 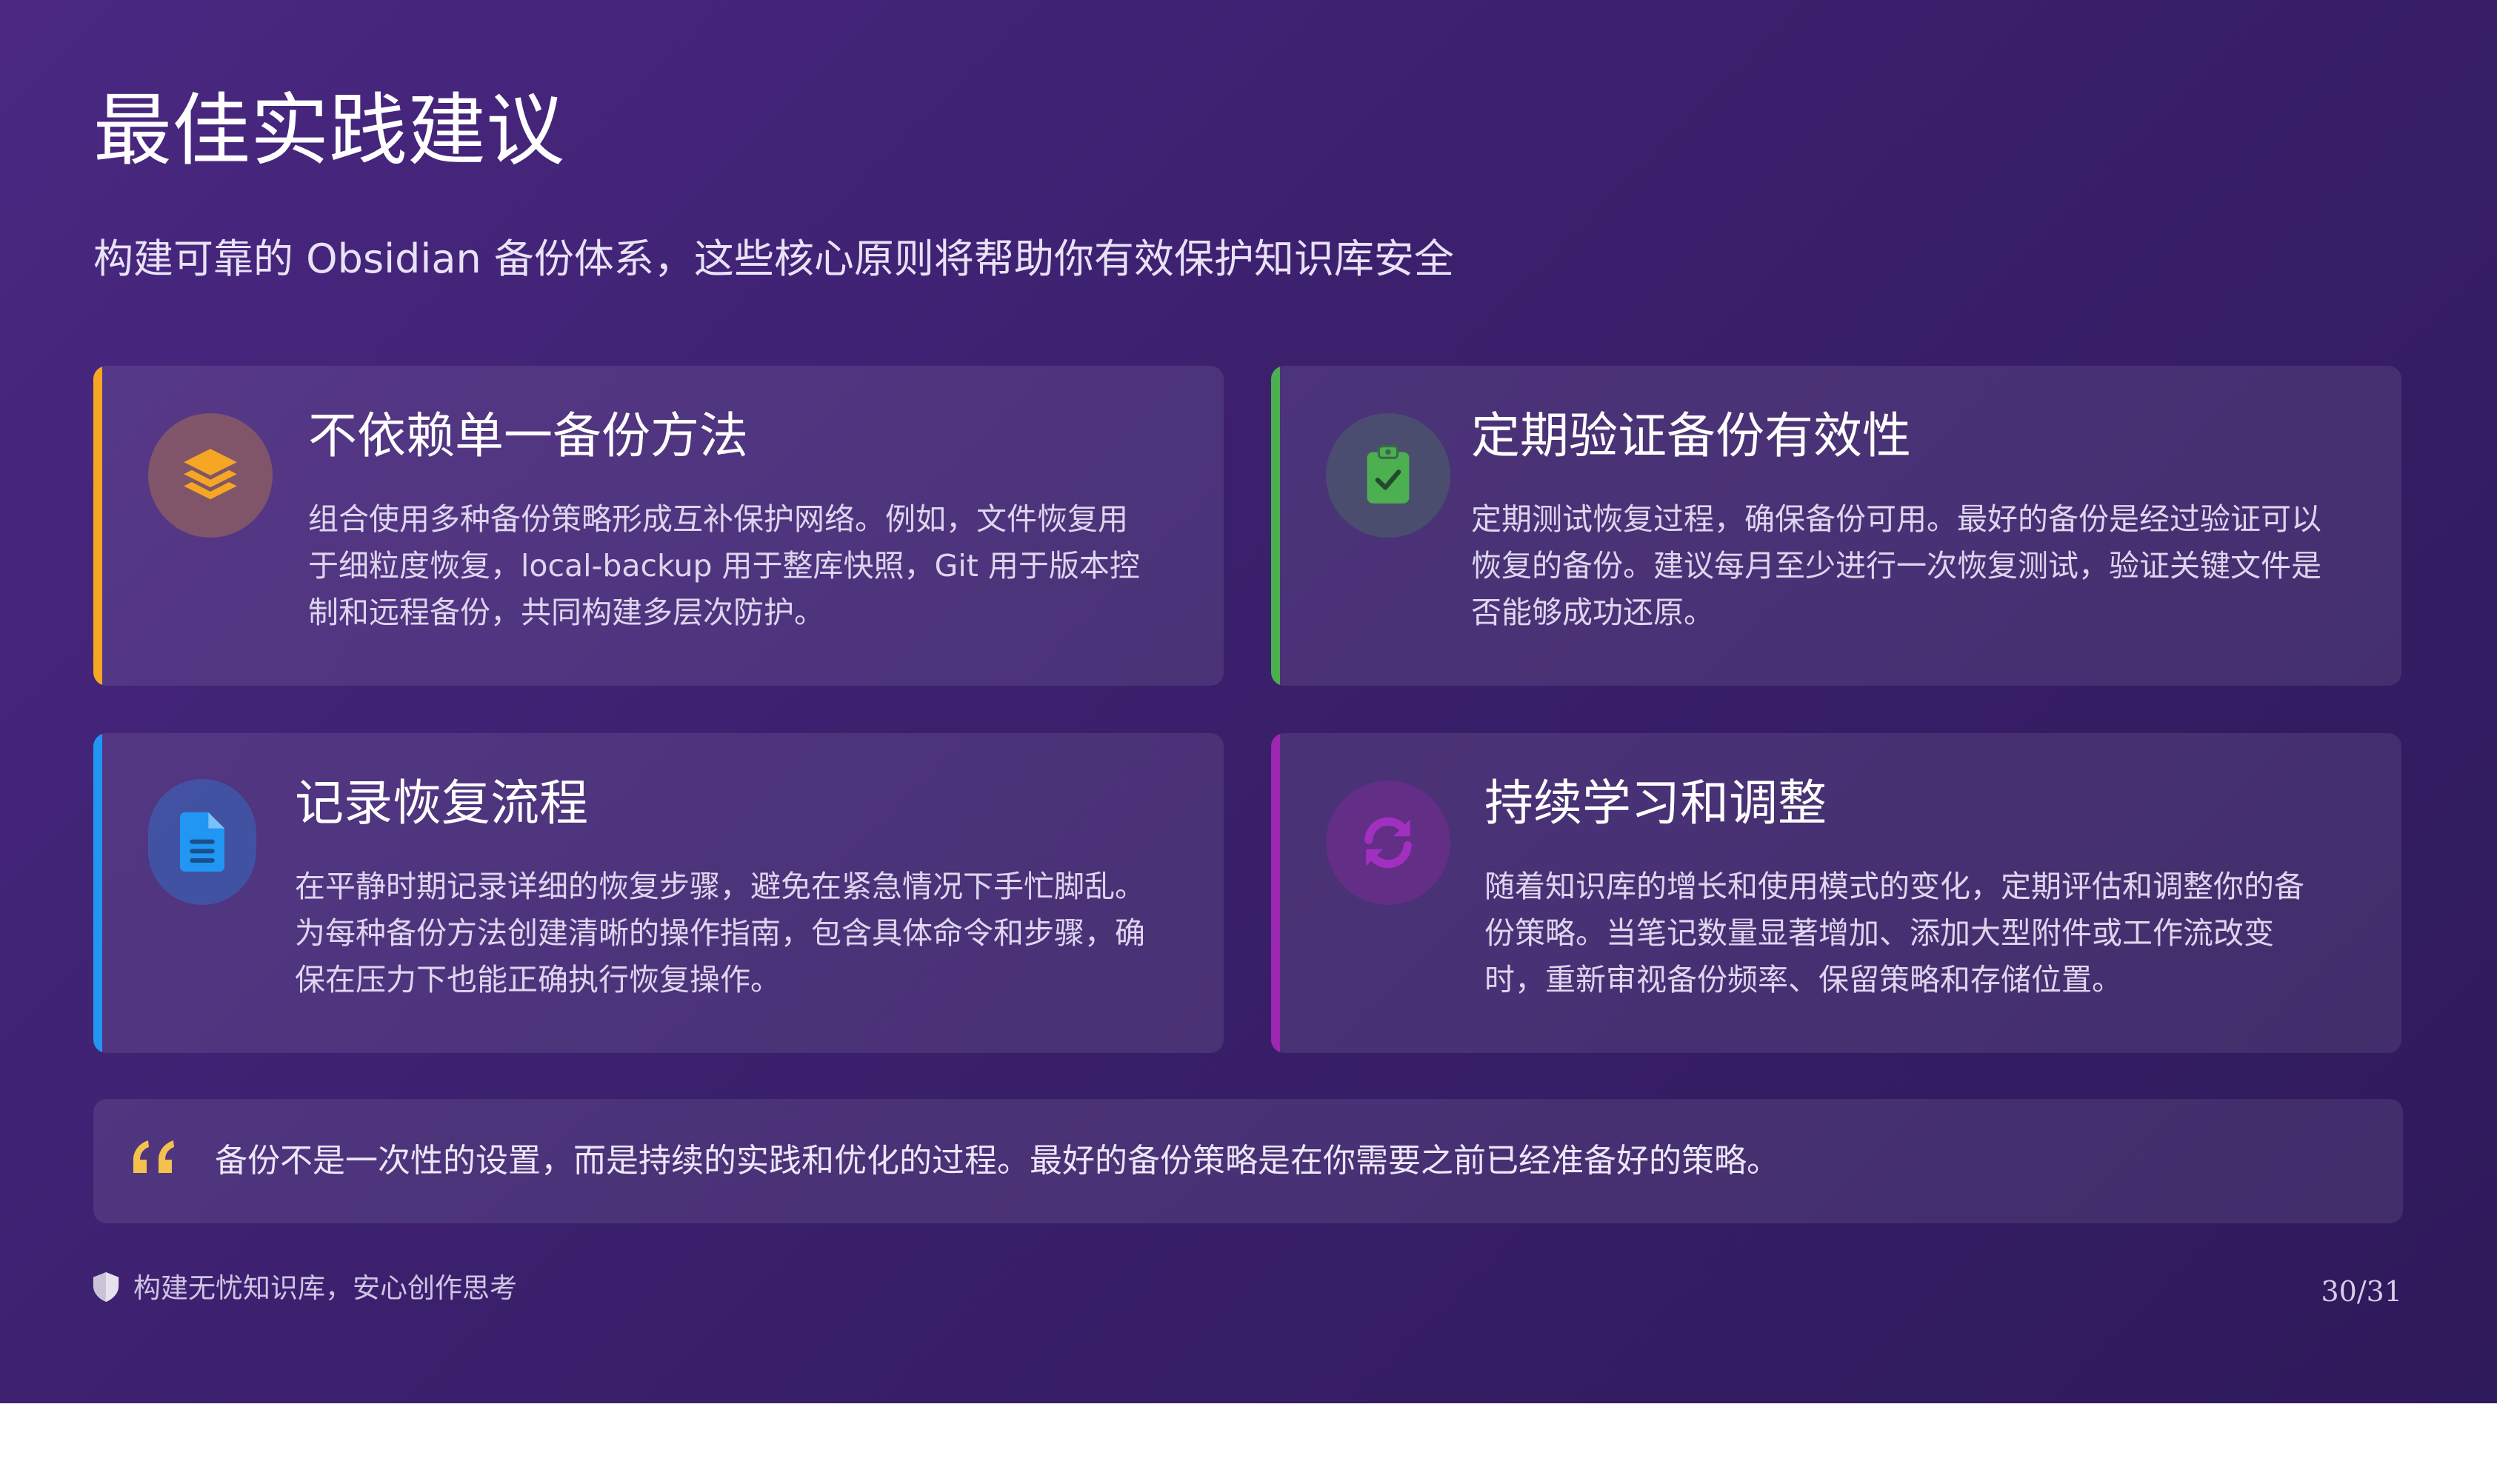 I want to click on card-body-line: 恢复的备份。建议每月至少进行一次恢复测试，验证关键文件是, so click(x=1896, y=566).